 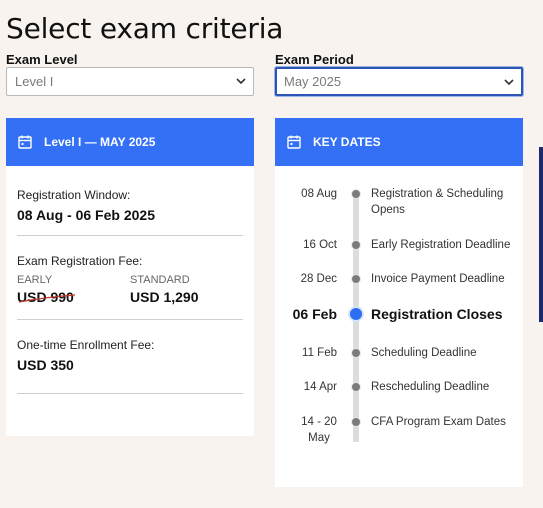 What do you see at coordinates (80, 261) in the screenshot?
I see `exam-fee-label: Exam Registration Fee:` at bounding box center [80, 261].